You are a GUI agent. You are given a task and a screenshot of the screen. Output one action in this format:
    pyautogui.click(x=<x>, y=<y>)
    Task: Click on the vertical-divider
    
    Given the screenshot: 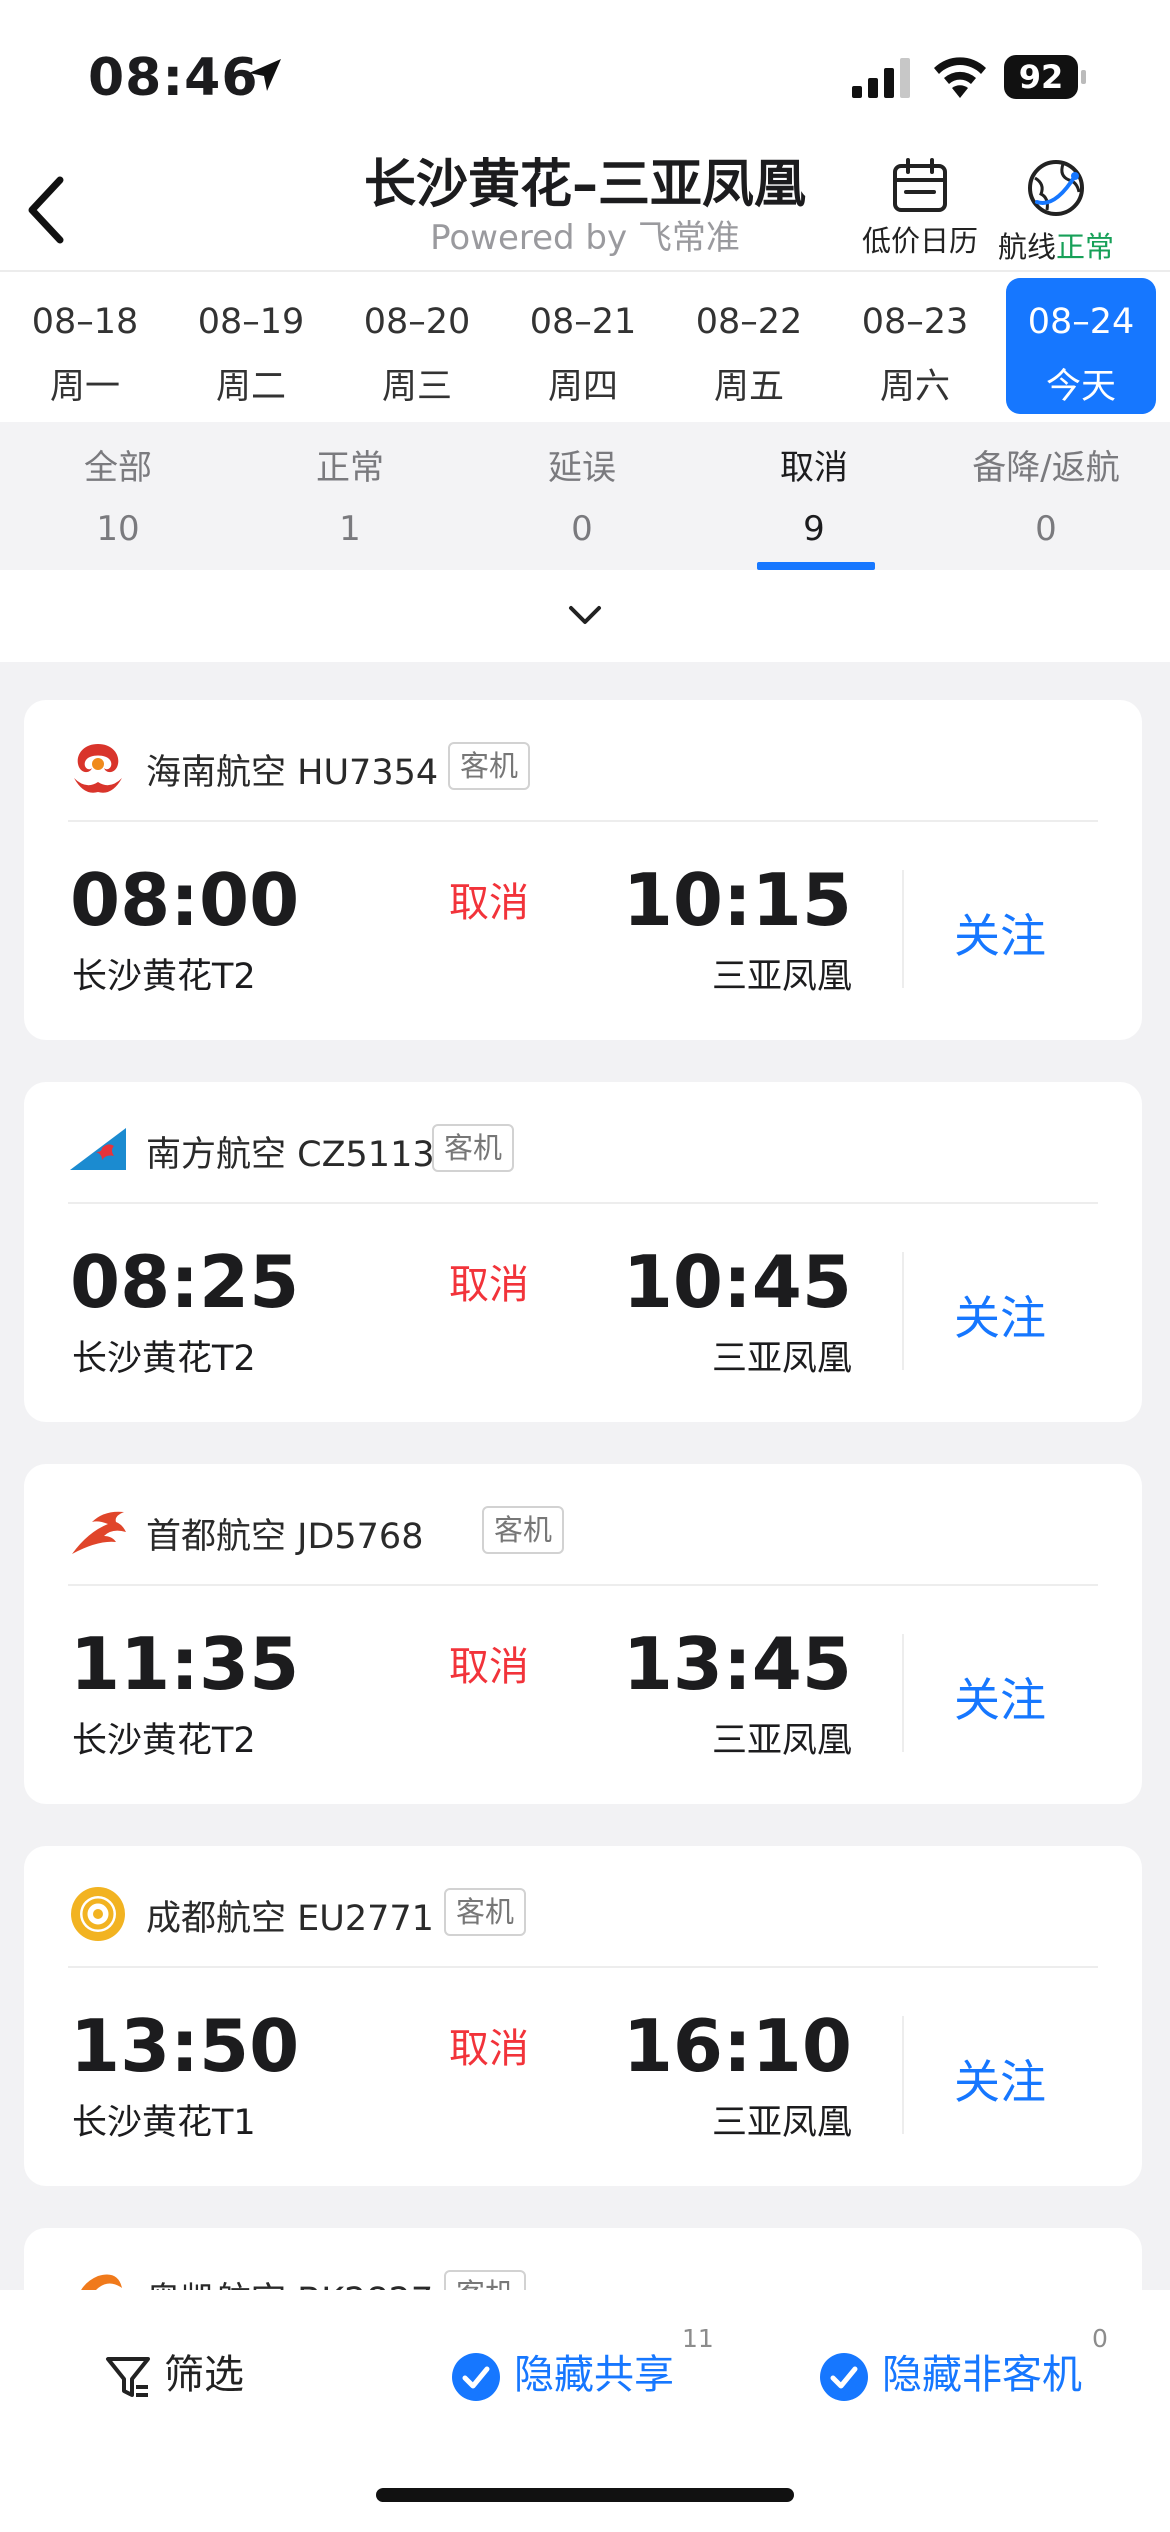 What is the action you would take?
    pyautogui.click(x=903, y=1693)
    